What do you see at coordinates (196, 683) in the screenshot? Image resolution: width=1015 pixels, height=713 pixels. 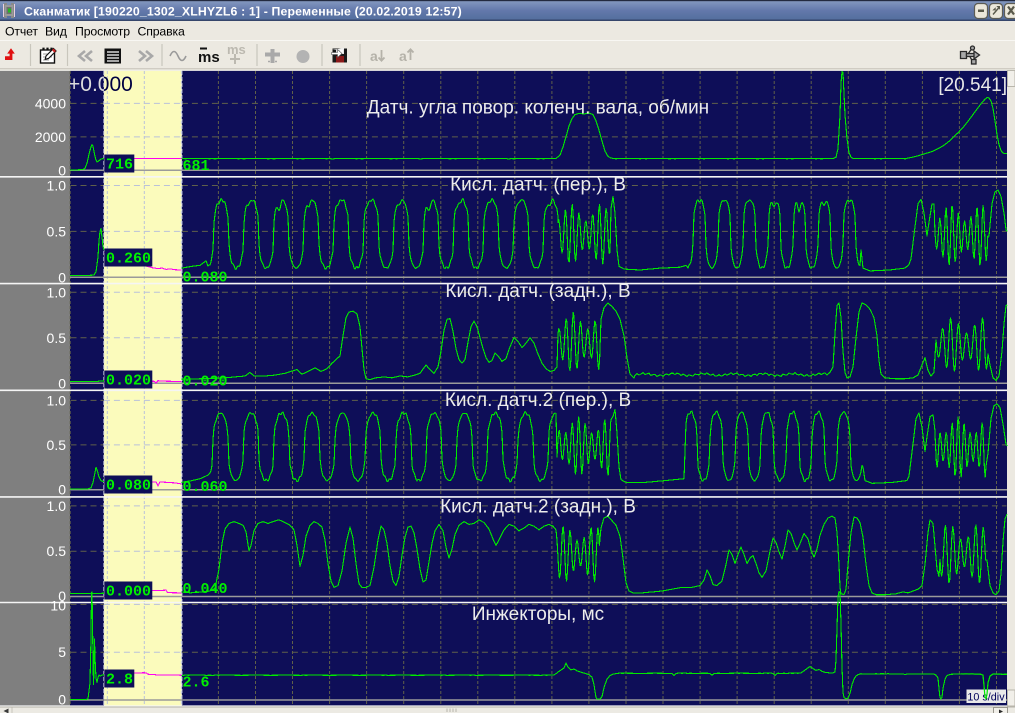 I see `svg-text: 2.6` at bounding box center [196, 683].